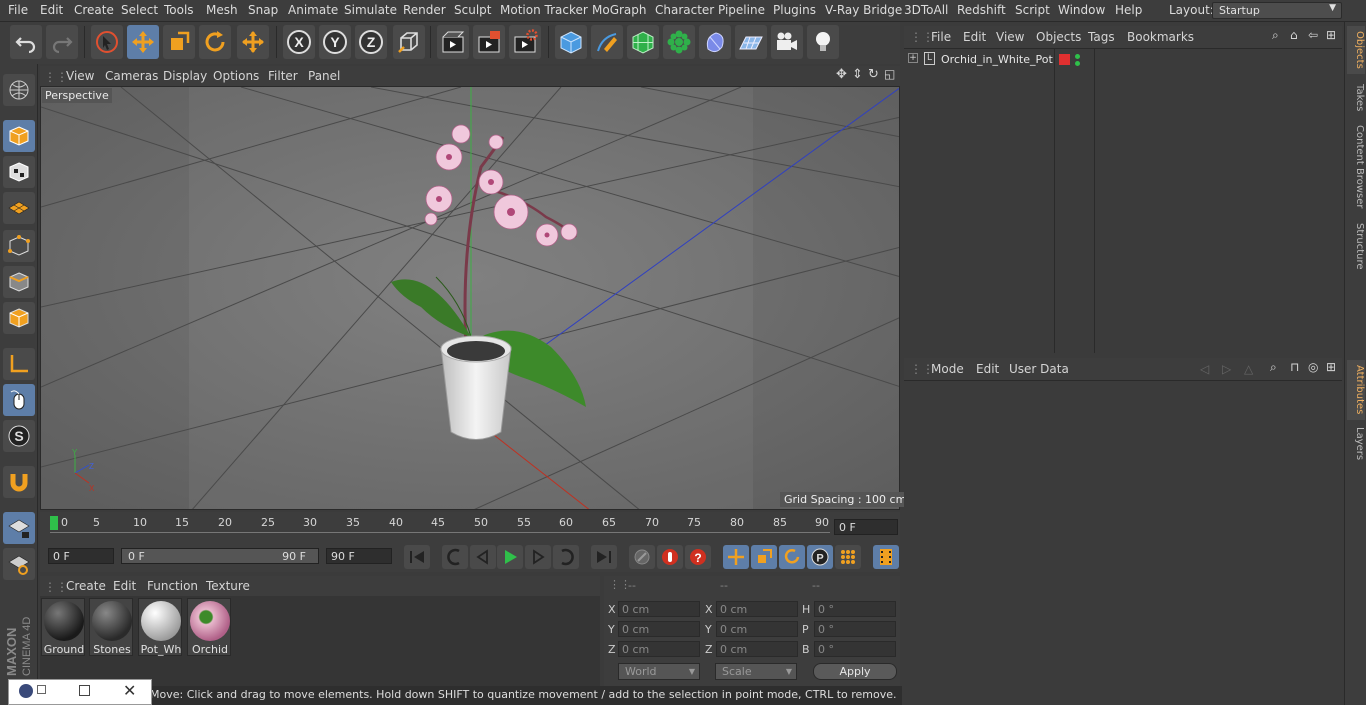 Image resolution: width=1366 pixels, height=705 pixels. What do you see at coordinates (299, 42) in the screenshot?
I see `x-axis-button: X` at bounding box center [299, 42].